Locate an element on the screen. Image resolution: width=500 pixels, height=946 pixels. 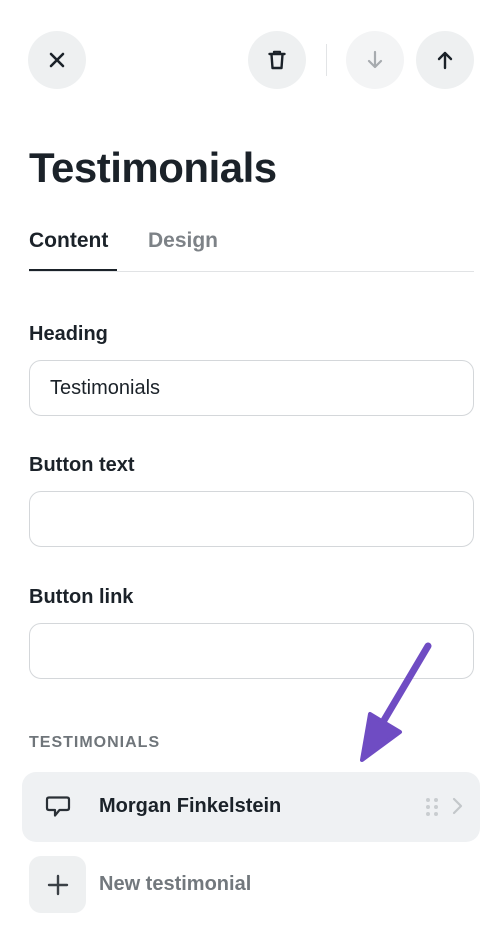
page-title: Testimonials is located at coordinates (153, 167).